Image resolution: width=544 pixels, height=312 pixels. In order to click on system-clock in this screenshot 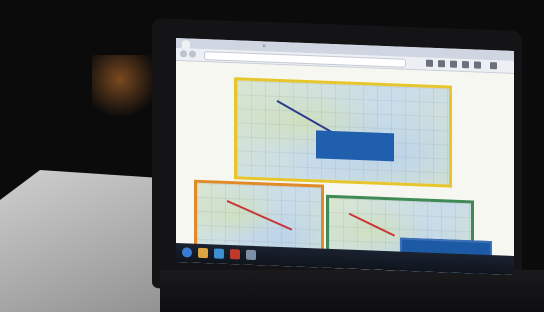, I will do `click(499, 264)`.